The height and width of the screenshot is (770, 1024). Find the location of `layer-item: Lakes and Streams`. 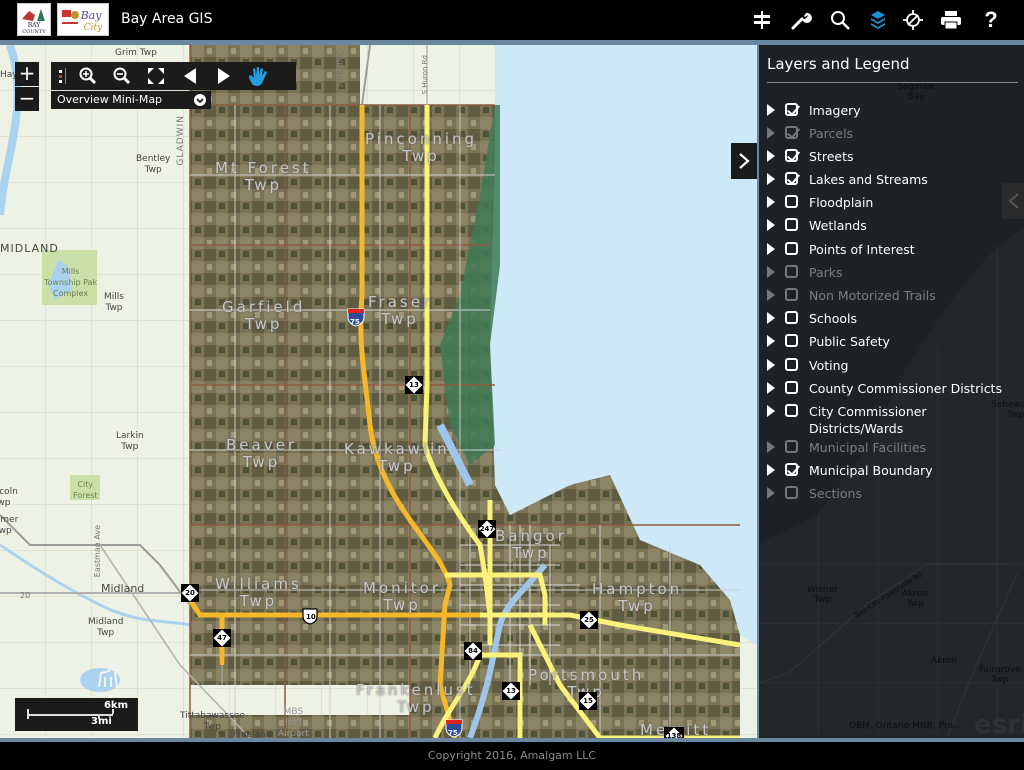

layer-item: Lakes and Streams is located at coordinates (888, 179).